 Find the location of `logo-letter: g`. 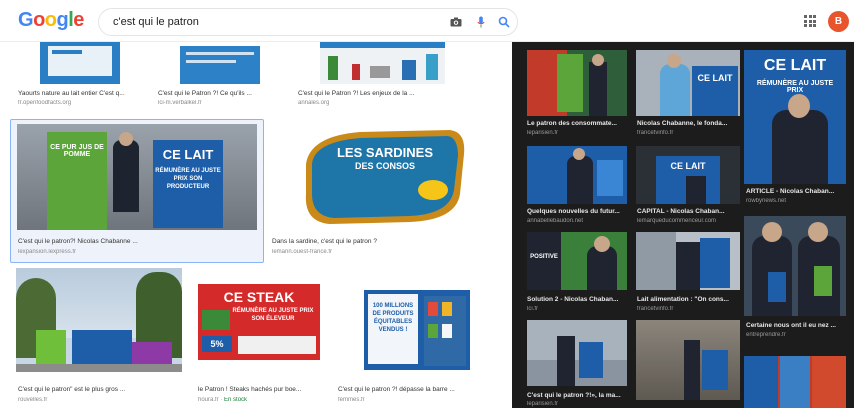

logo-letter: g is located at coordinates (62, 20).